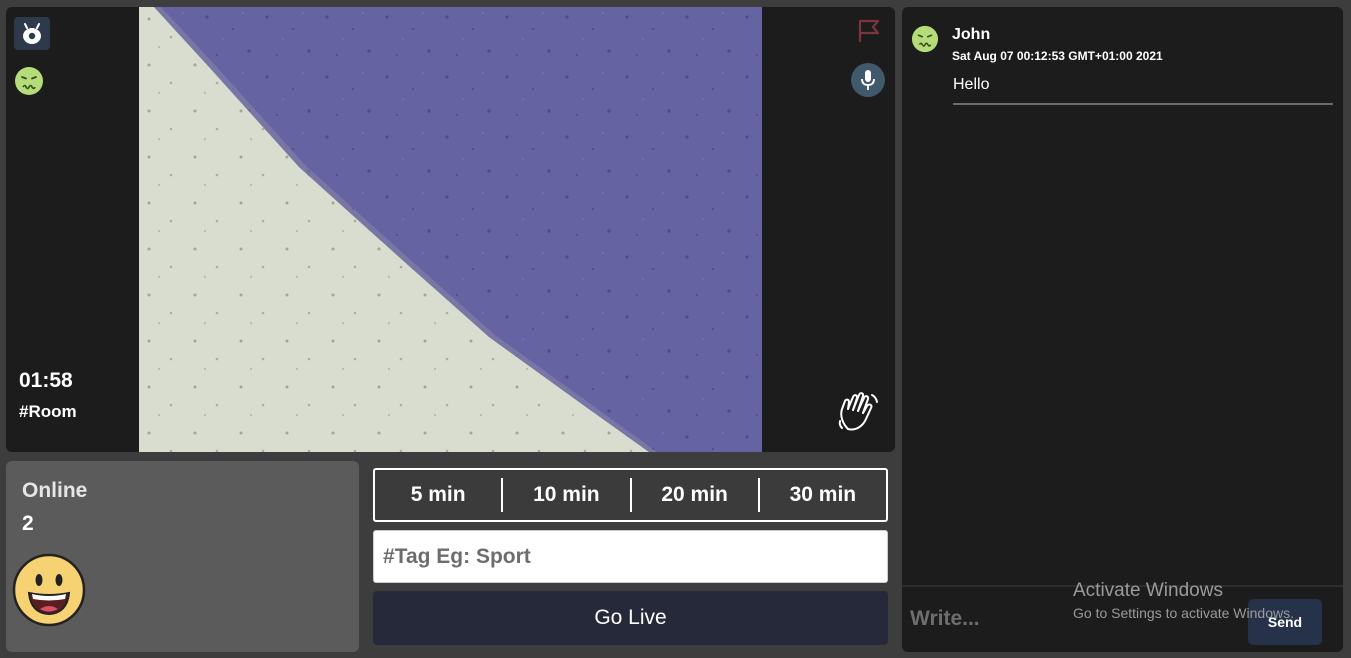 The width and height of the screenshot is (1351, 658). Describe the element at coordinates (971, 34) in the screenshot. I see `message-author: John` at that location.